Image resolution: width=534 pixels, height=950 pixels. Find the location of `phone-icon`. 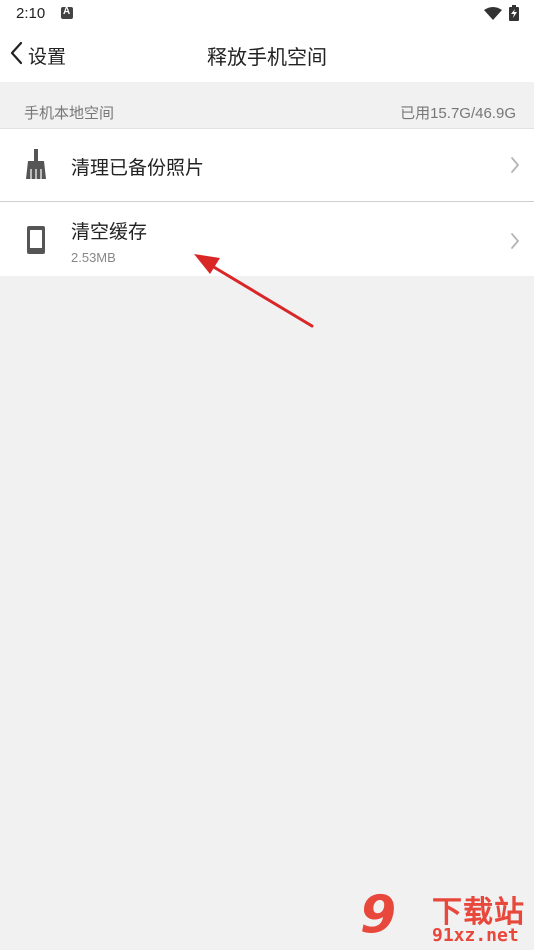

phone-icon is located at coordinates (36, 242).